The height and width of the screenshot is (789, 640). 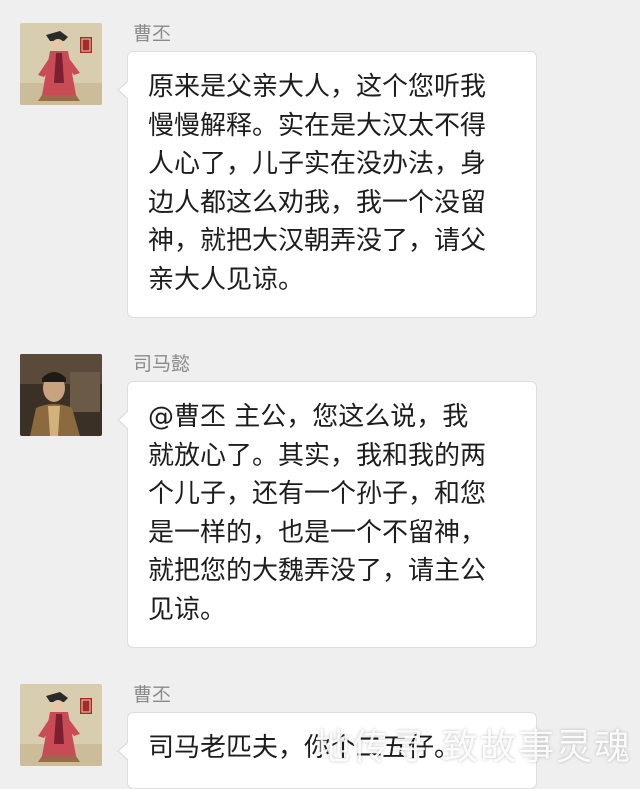 I want to click on message-line: 原来是父亲大人，这个您听我, so click(x=317, y=87).